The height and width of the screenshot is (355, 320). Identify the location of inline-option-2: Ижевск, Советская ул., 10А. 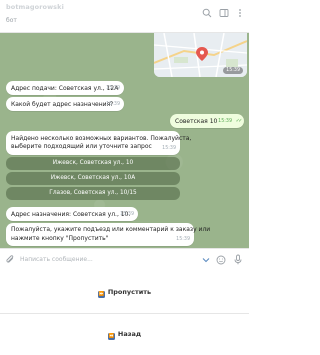
(93, 178).